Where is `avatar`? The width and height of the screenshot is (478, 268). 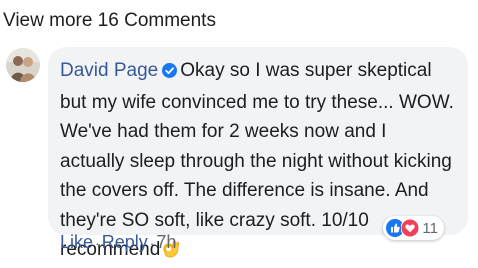
avatar is located at coordinates (23, 65).